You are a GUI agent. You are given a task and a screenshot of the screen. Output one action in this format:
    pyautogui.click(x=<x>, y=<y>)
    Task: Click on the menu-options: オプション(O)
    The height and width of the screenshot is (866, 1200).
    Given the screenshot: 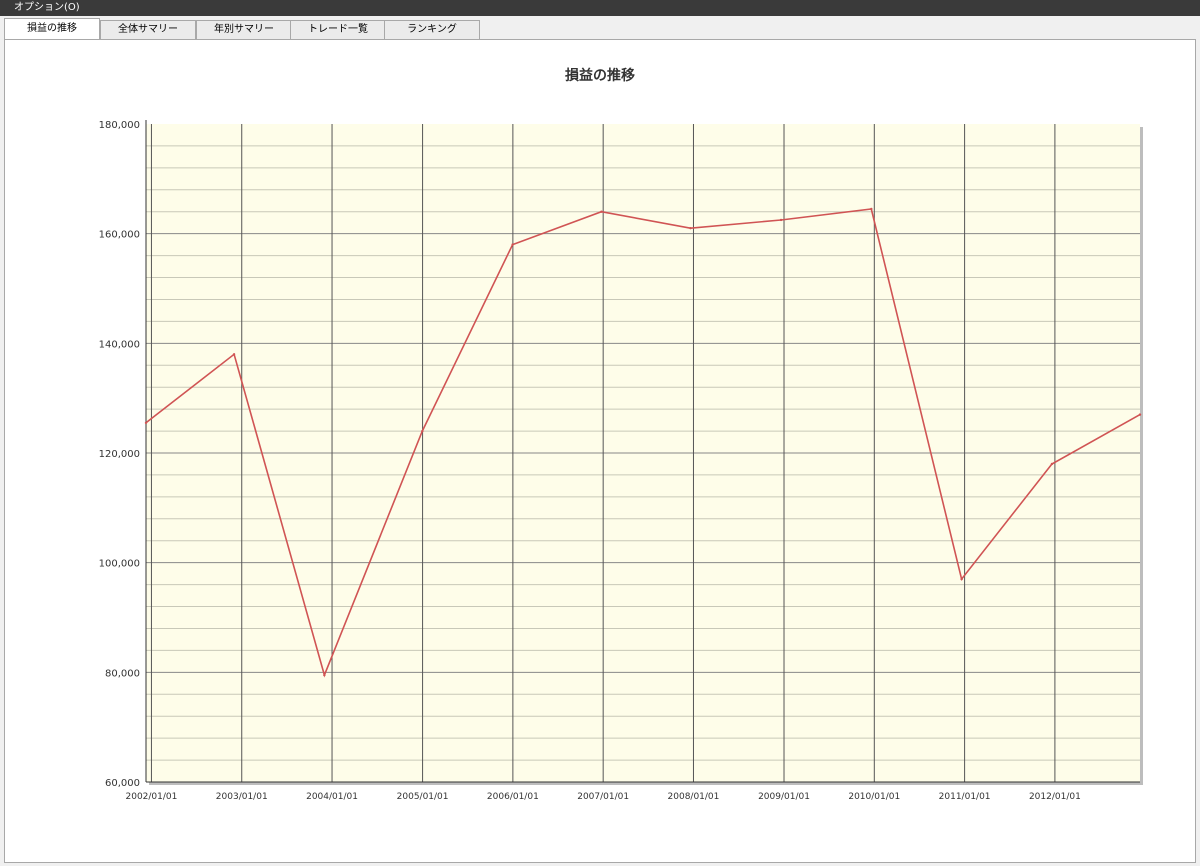 What is the action you would take?
    pyautogui.click(x=47, y=8)
    